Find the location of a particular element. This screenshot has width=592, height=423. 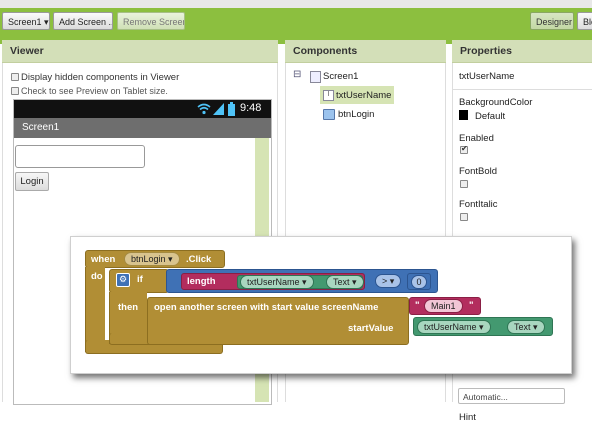

tree-item-txtusername: I txtUserName is located at coordinates (357, 95).